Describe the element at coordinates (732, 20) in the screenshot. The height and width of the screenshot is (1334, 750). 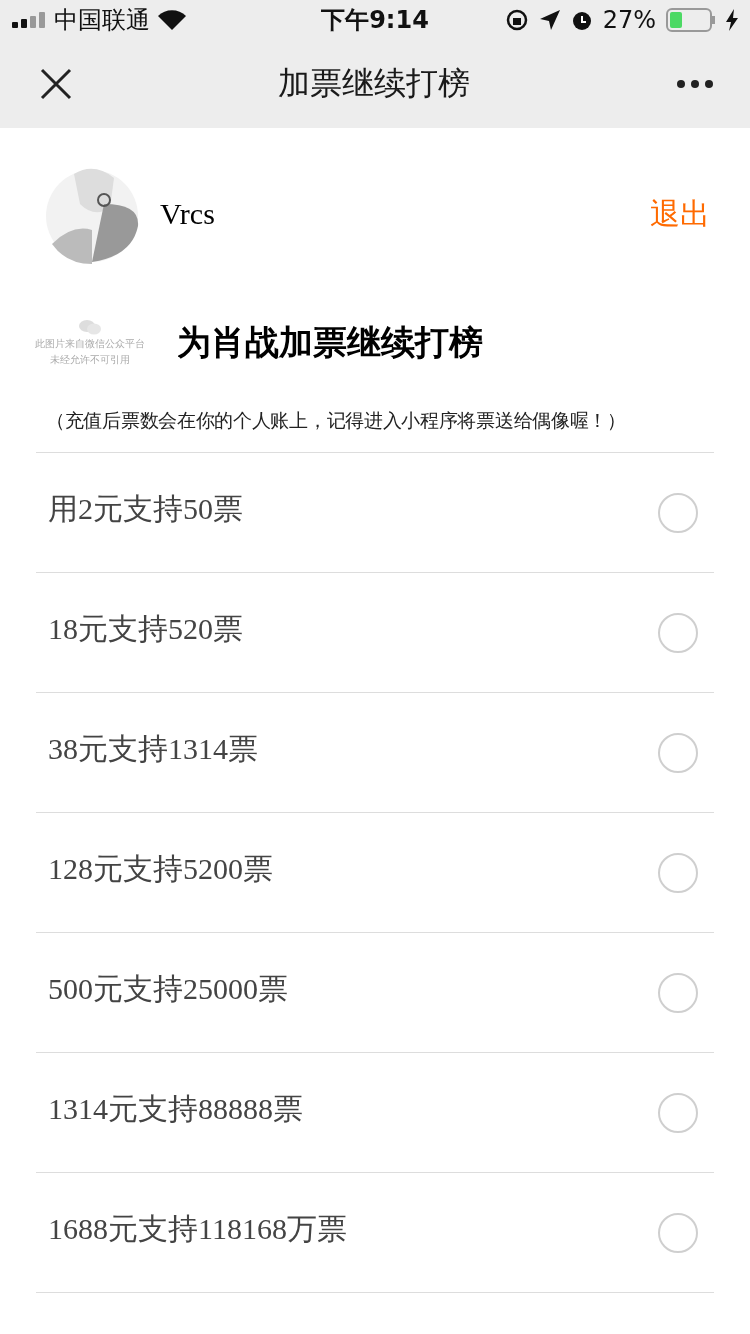
I see `charging-bolt-icon` at that location.